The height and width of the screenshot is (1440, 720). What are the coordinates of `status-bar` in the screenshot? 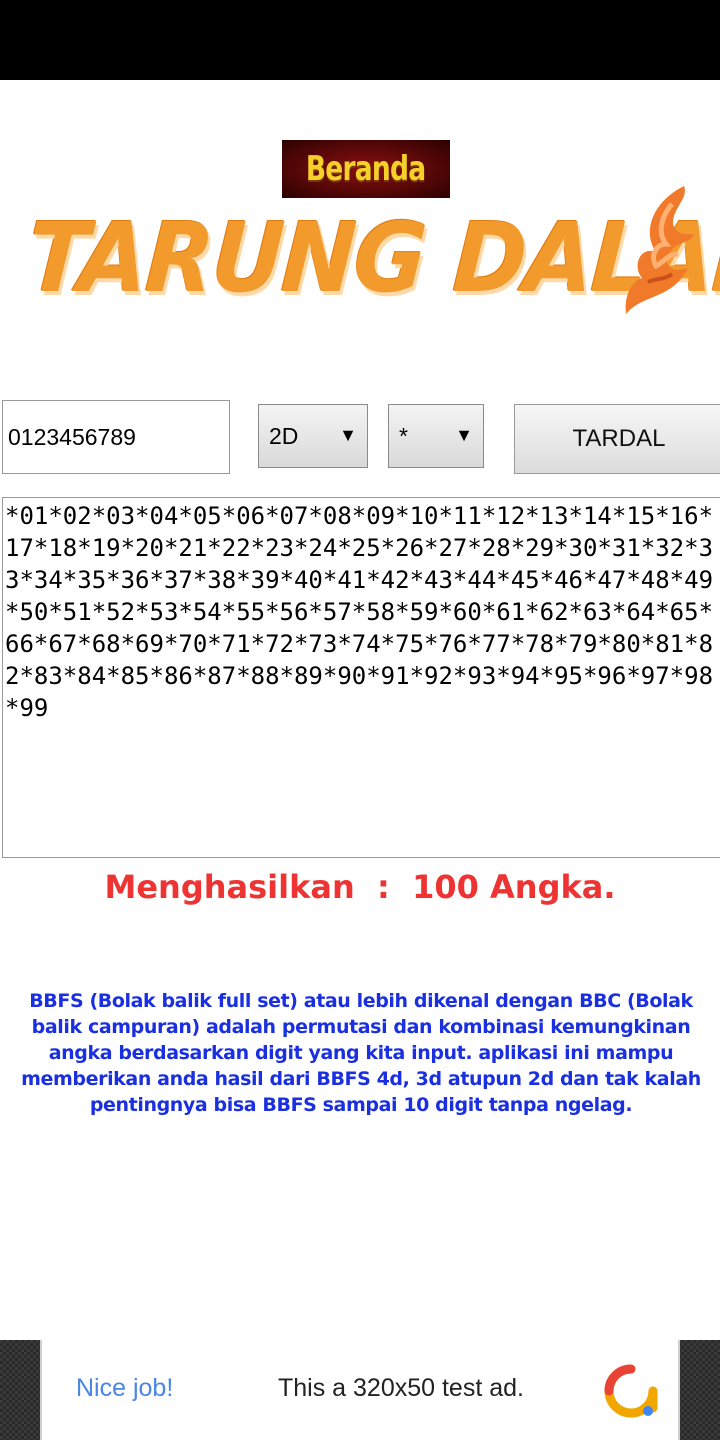 It's located at (360, 40).